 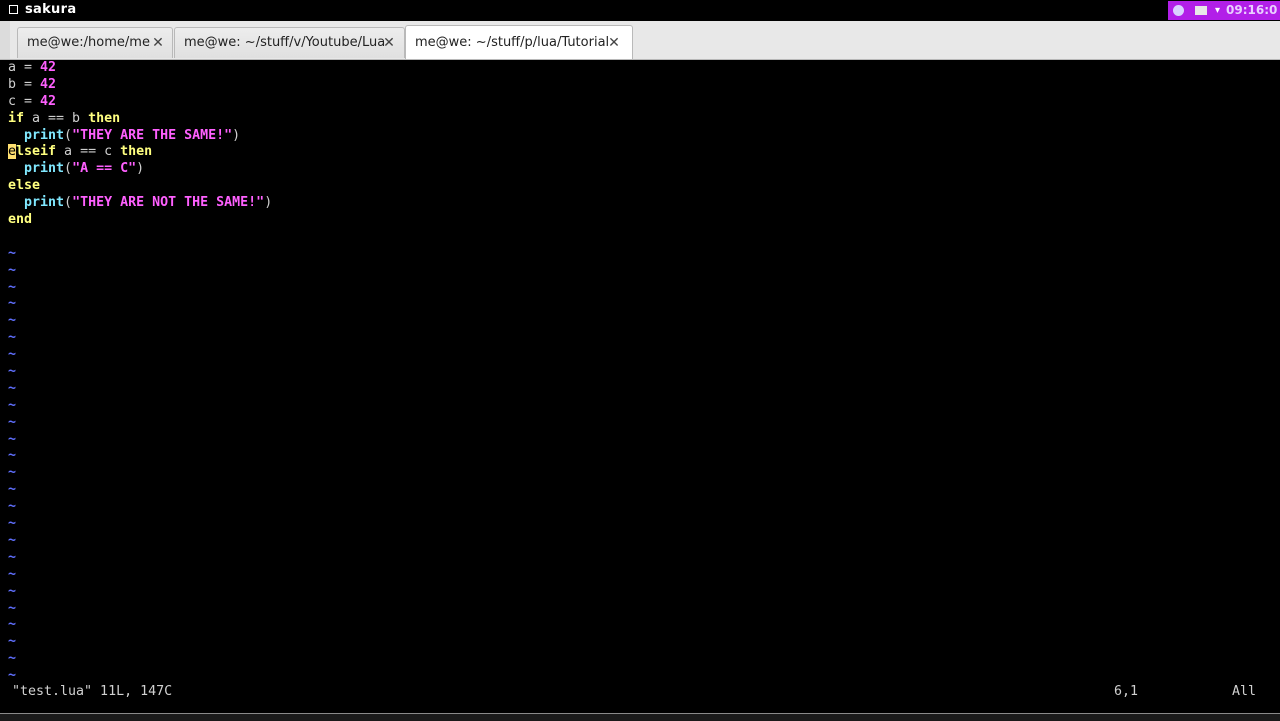 I want to click on window-border, so click(x=5, y=40).